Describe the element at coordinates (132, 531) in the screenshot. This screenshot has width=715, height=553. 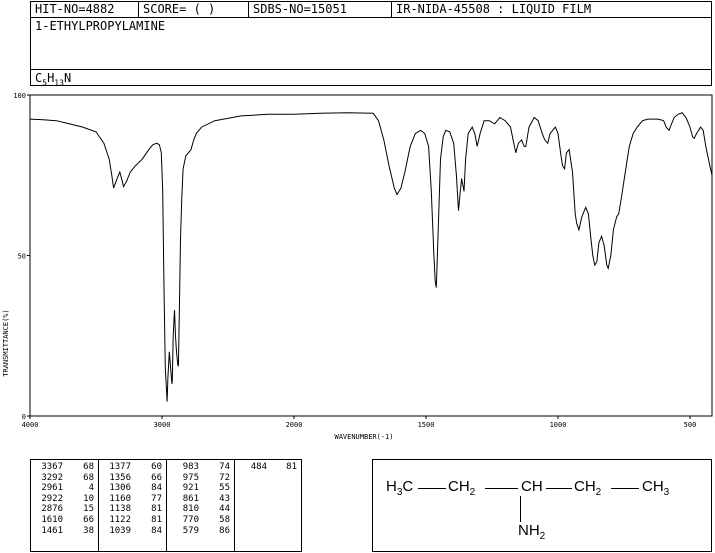
I see `peak-row: 1039 84` at that location.